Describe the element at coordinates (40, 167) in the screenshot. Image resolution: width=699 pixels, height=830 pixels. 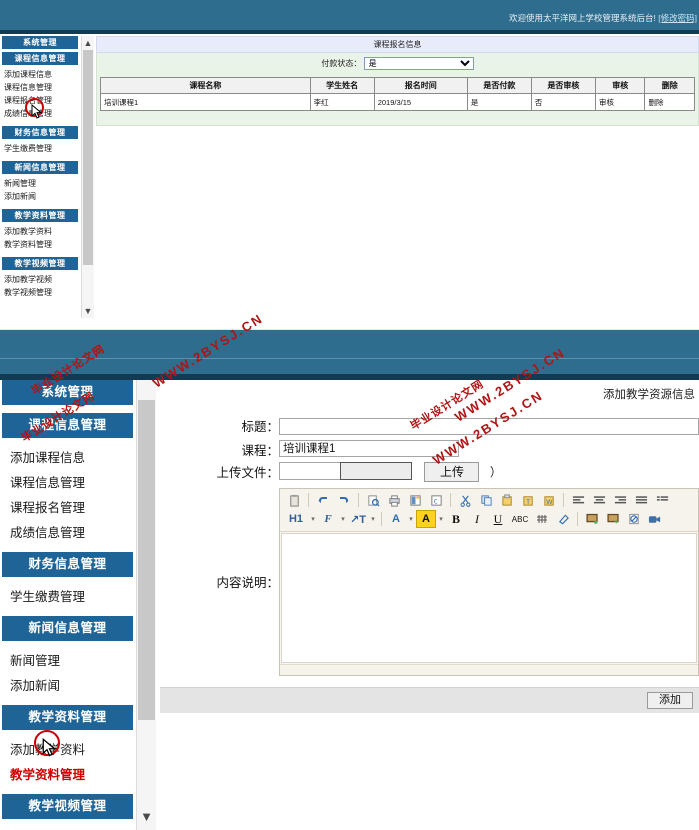
I see `sidebar-group-news: 新闻信息管理` at that location.